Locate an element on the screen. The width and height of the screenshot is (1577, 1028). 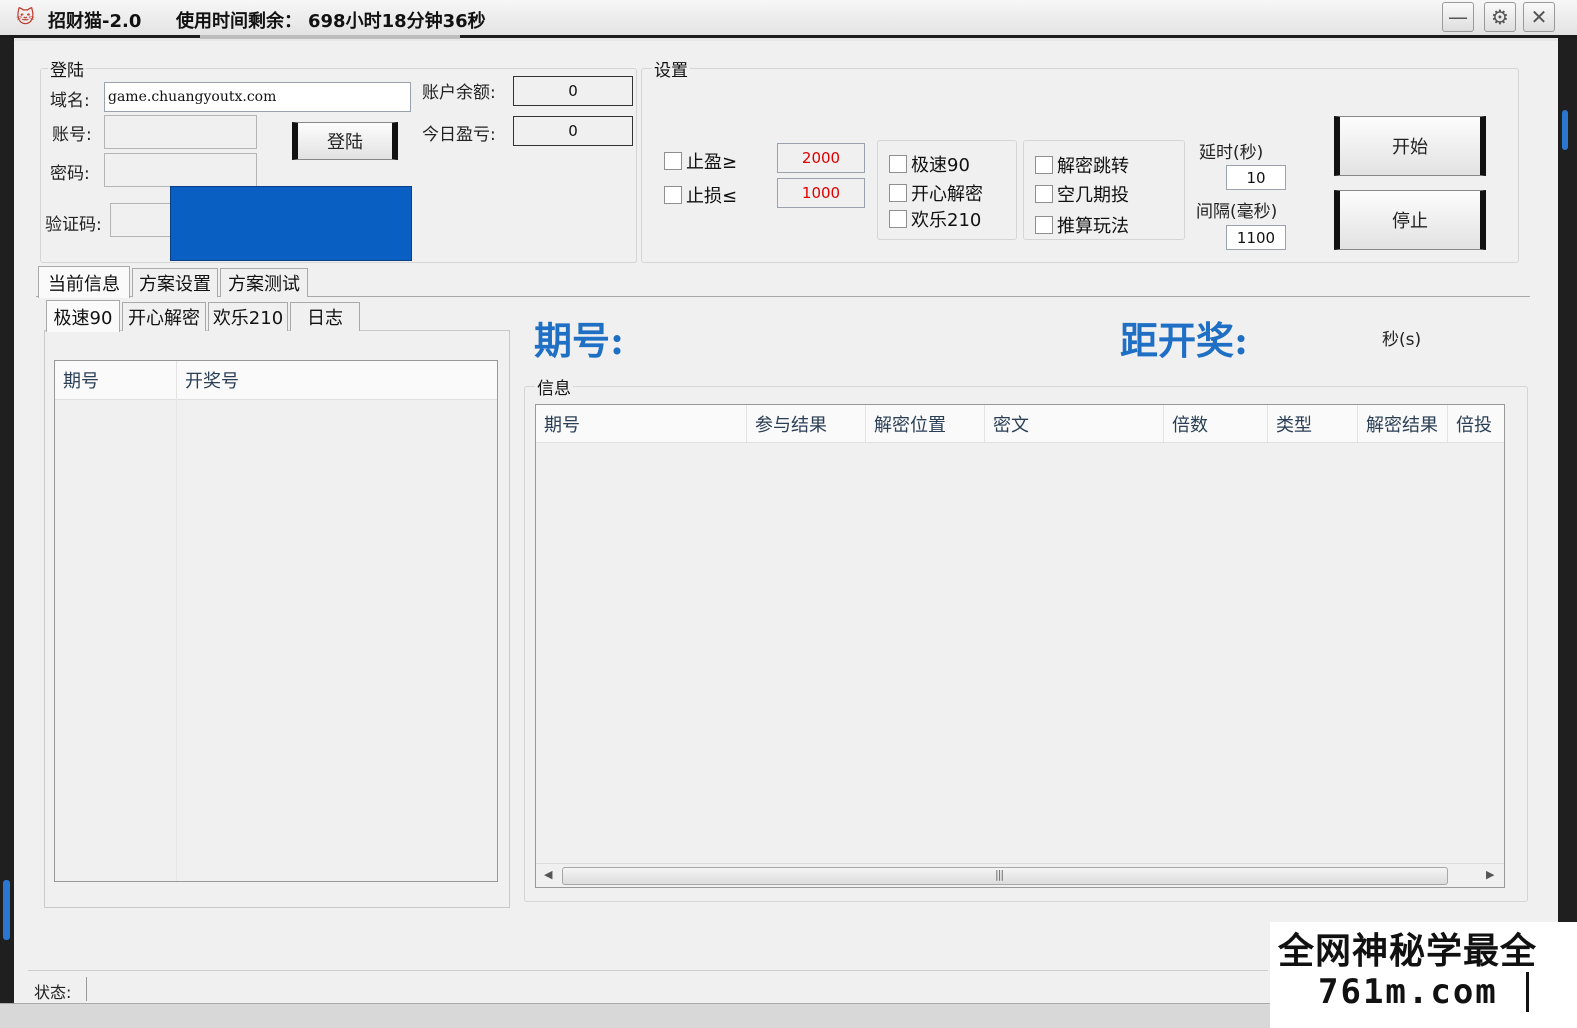
column-header-label: 参与结果 is located at coordinates (791, 425).